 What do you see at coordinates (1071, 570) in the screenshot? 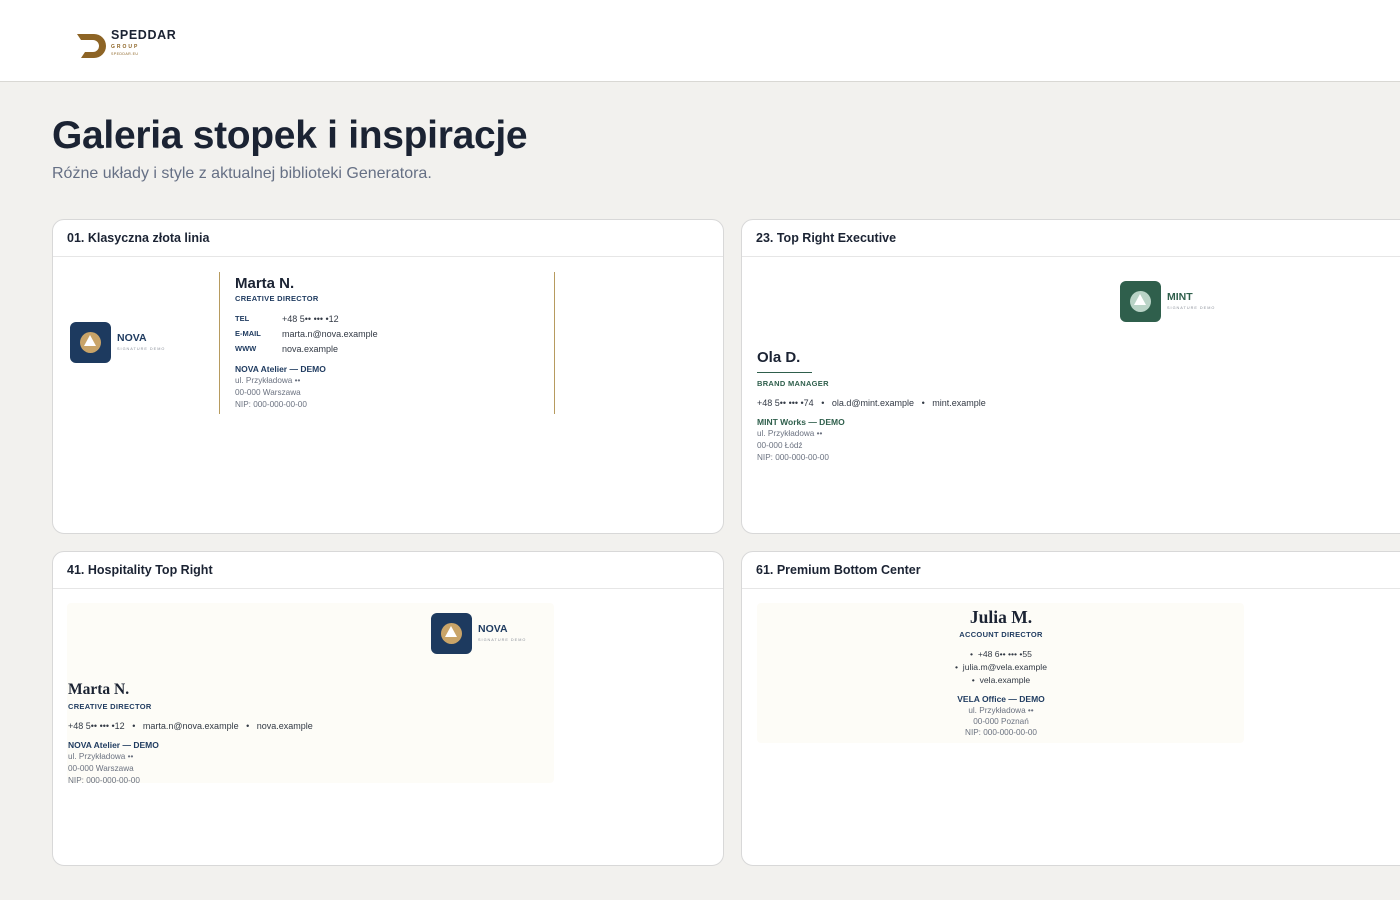
I see `card-title: 61. Premium Bottom Center` at bounding box center [1071, 570].